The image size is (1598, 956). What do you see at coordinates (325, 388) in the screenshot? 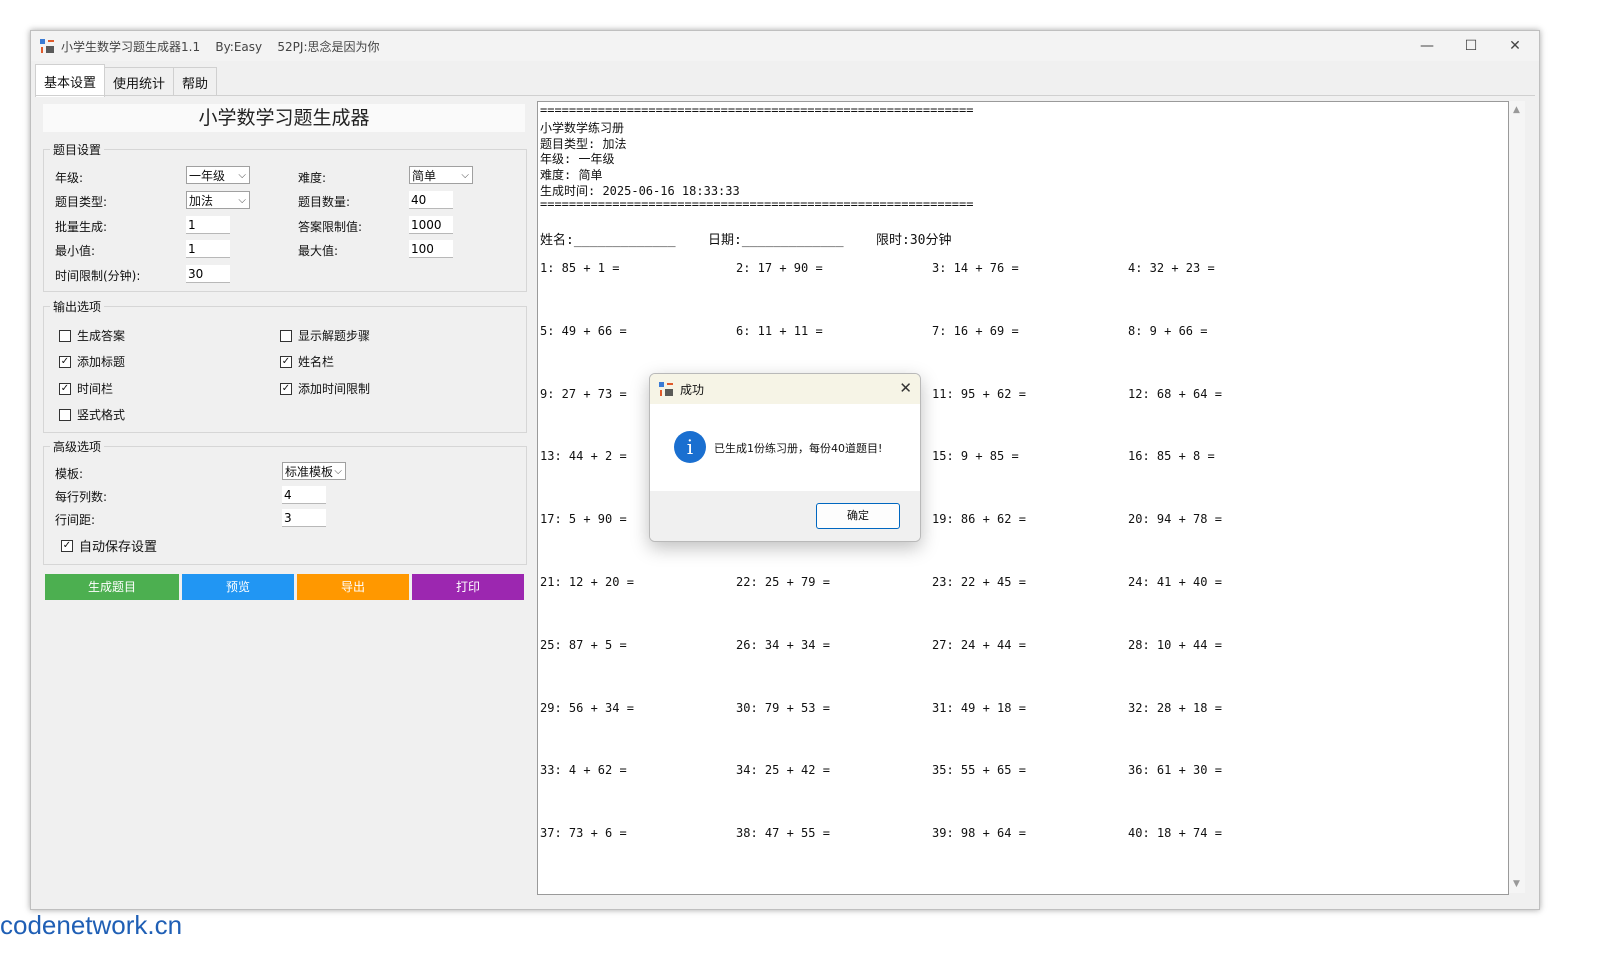
I see `add-time-limit-checkbox: ✓ 添加时间限制` at bounding box center [325, 388].